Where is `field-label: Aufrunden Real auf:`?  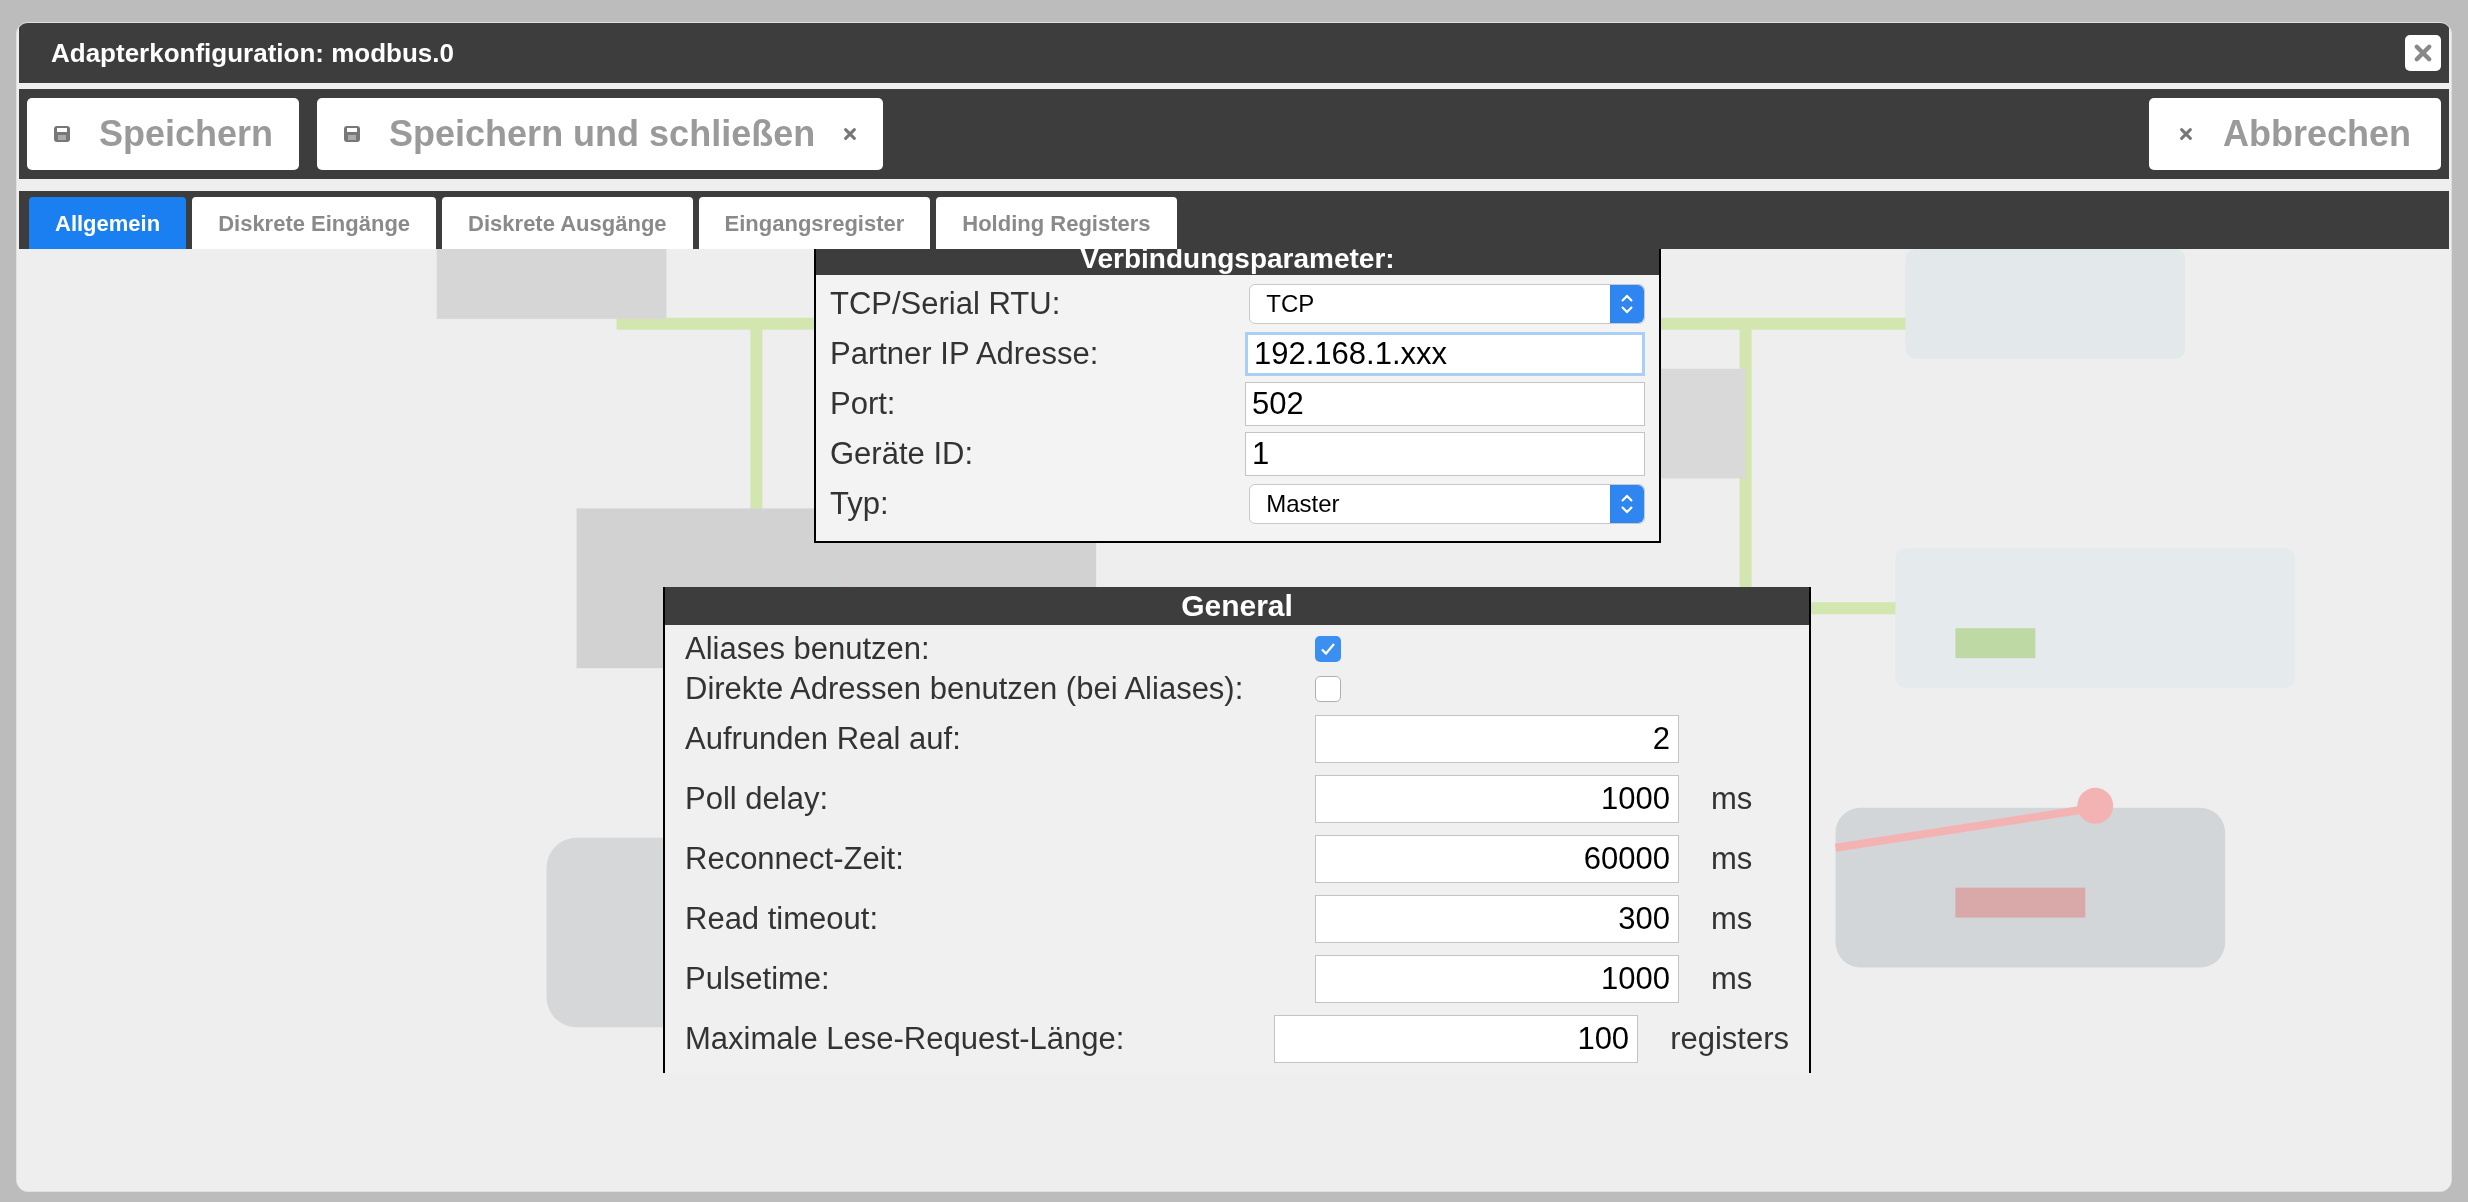
field-label: Aufrunden Real auf: is located at coordinates (823, 738).